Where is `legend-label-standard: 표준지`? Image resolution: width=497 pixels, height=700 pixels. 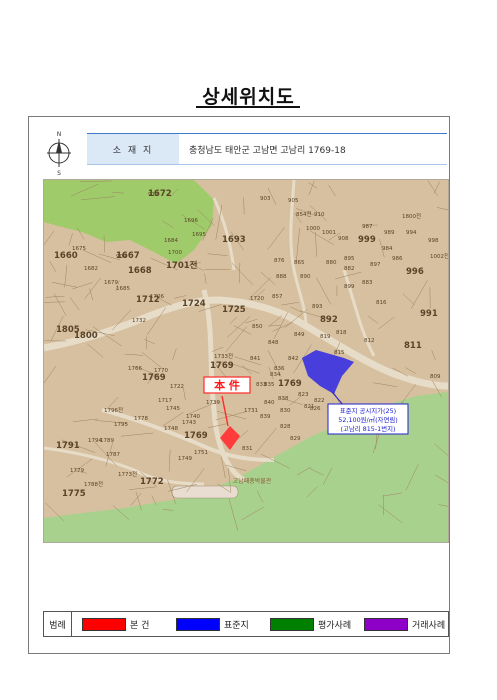
legend-label-standard: 표준지 is located at coordinates (236, 625).